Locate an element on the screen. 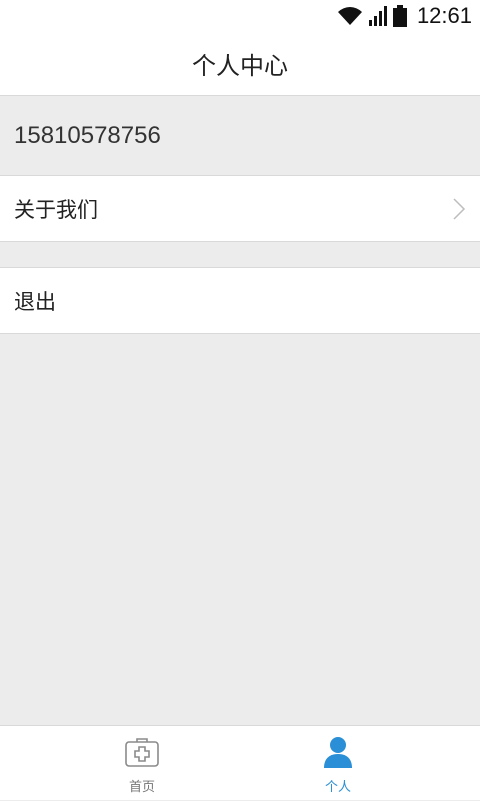  wifi-icon is located at coordinates (349, 16).